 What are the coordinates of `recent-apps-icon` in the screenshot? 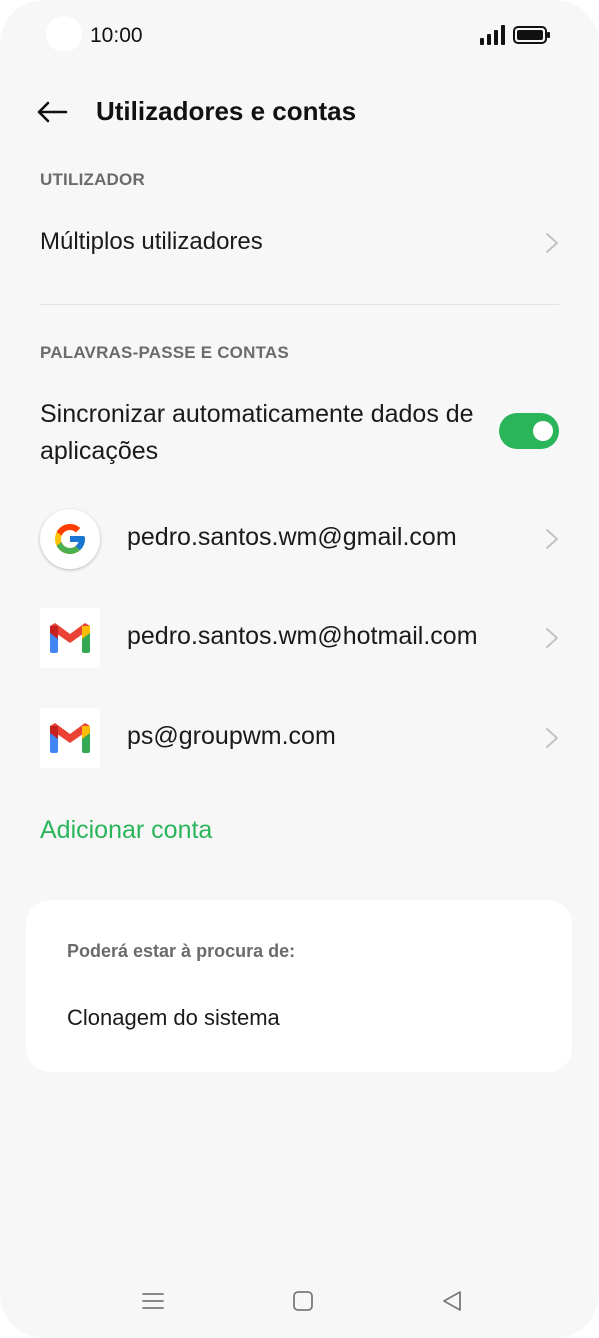 It's located at (153, 1301).